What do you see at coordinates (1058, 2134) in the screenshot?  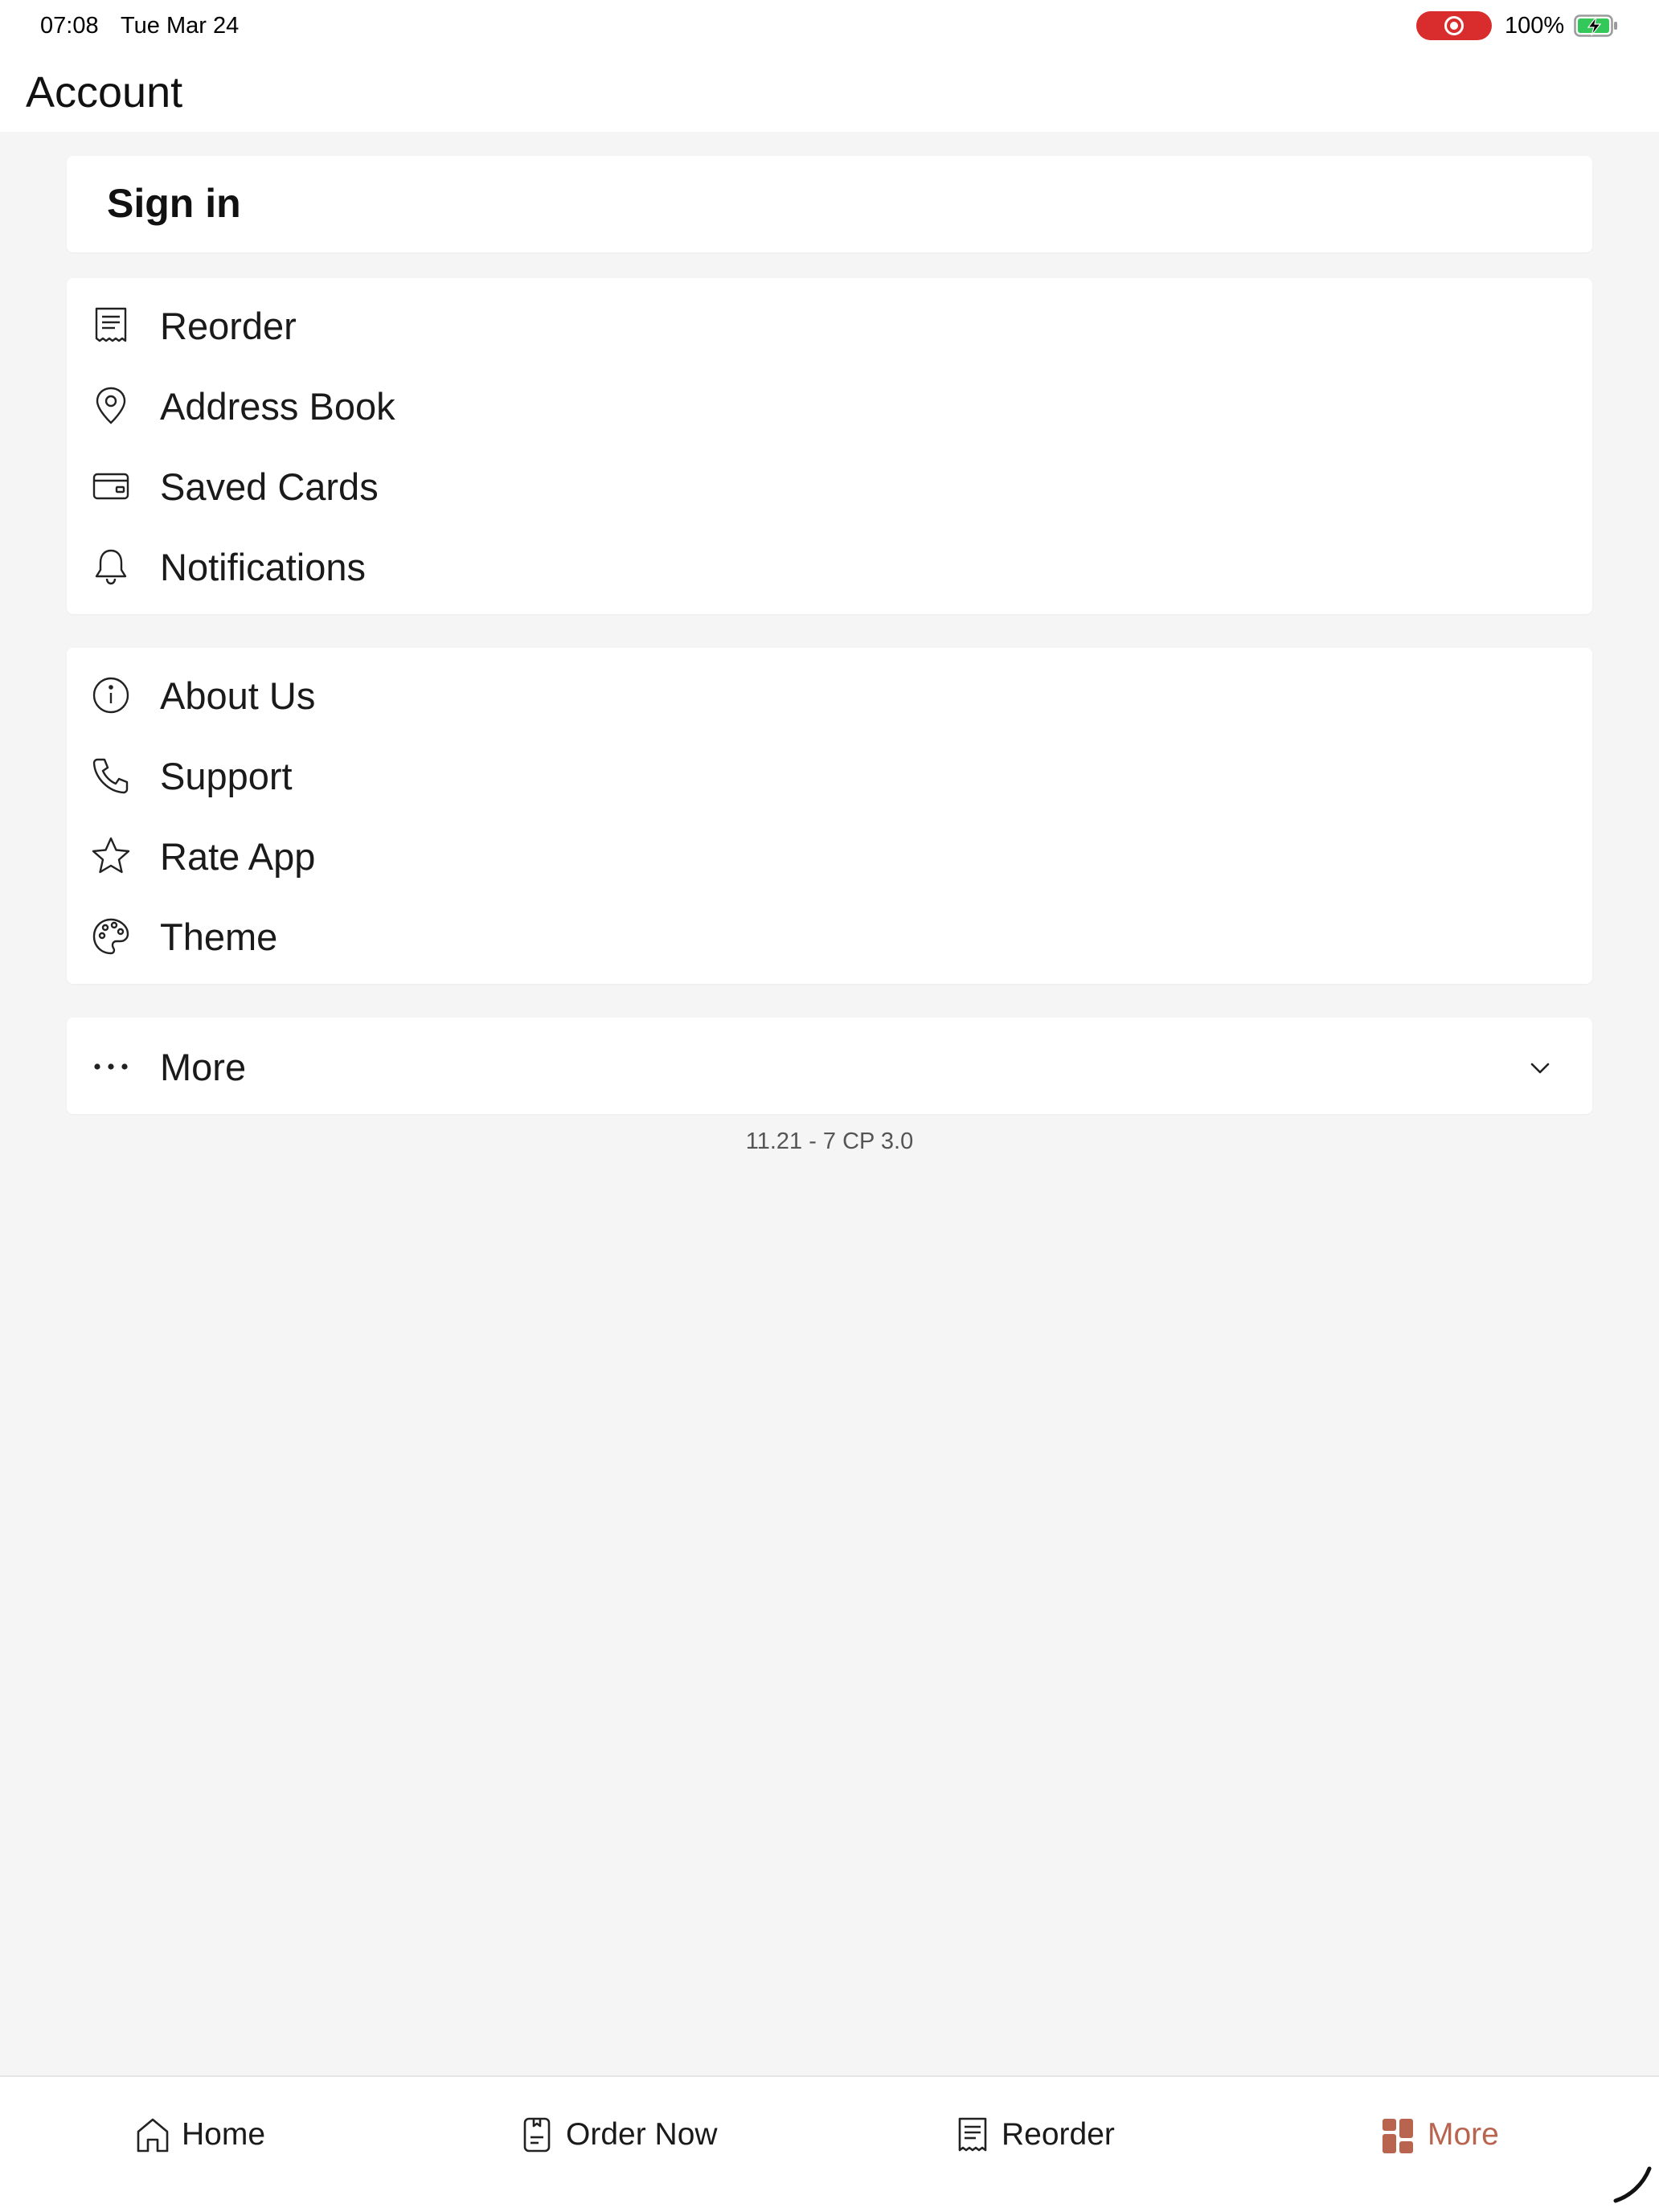 I see `tab-label: Reorder` at bounding box center [1058, 2134].